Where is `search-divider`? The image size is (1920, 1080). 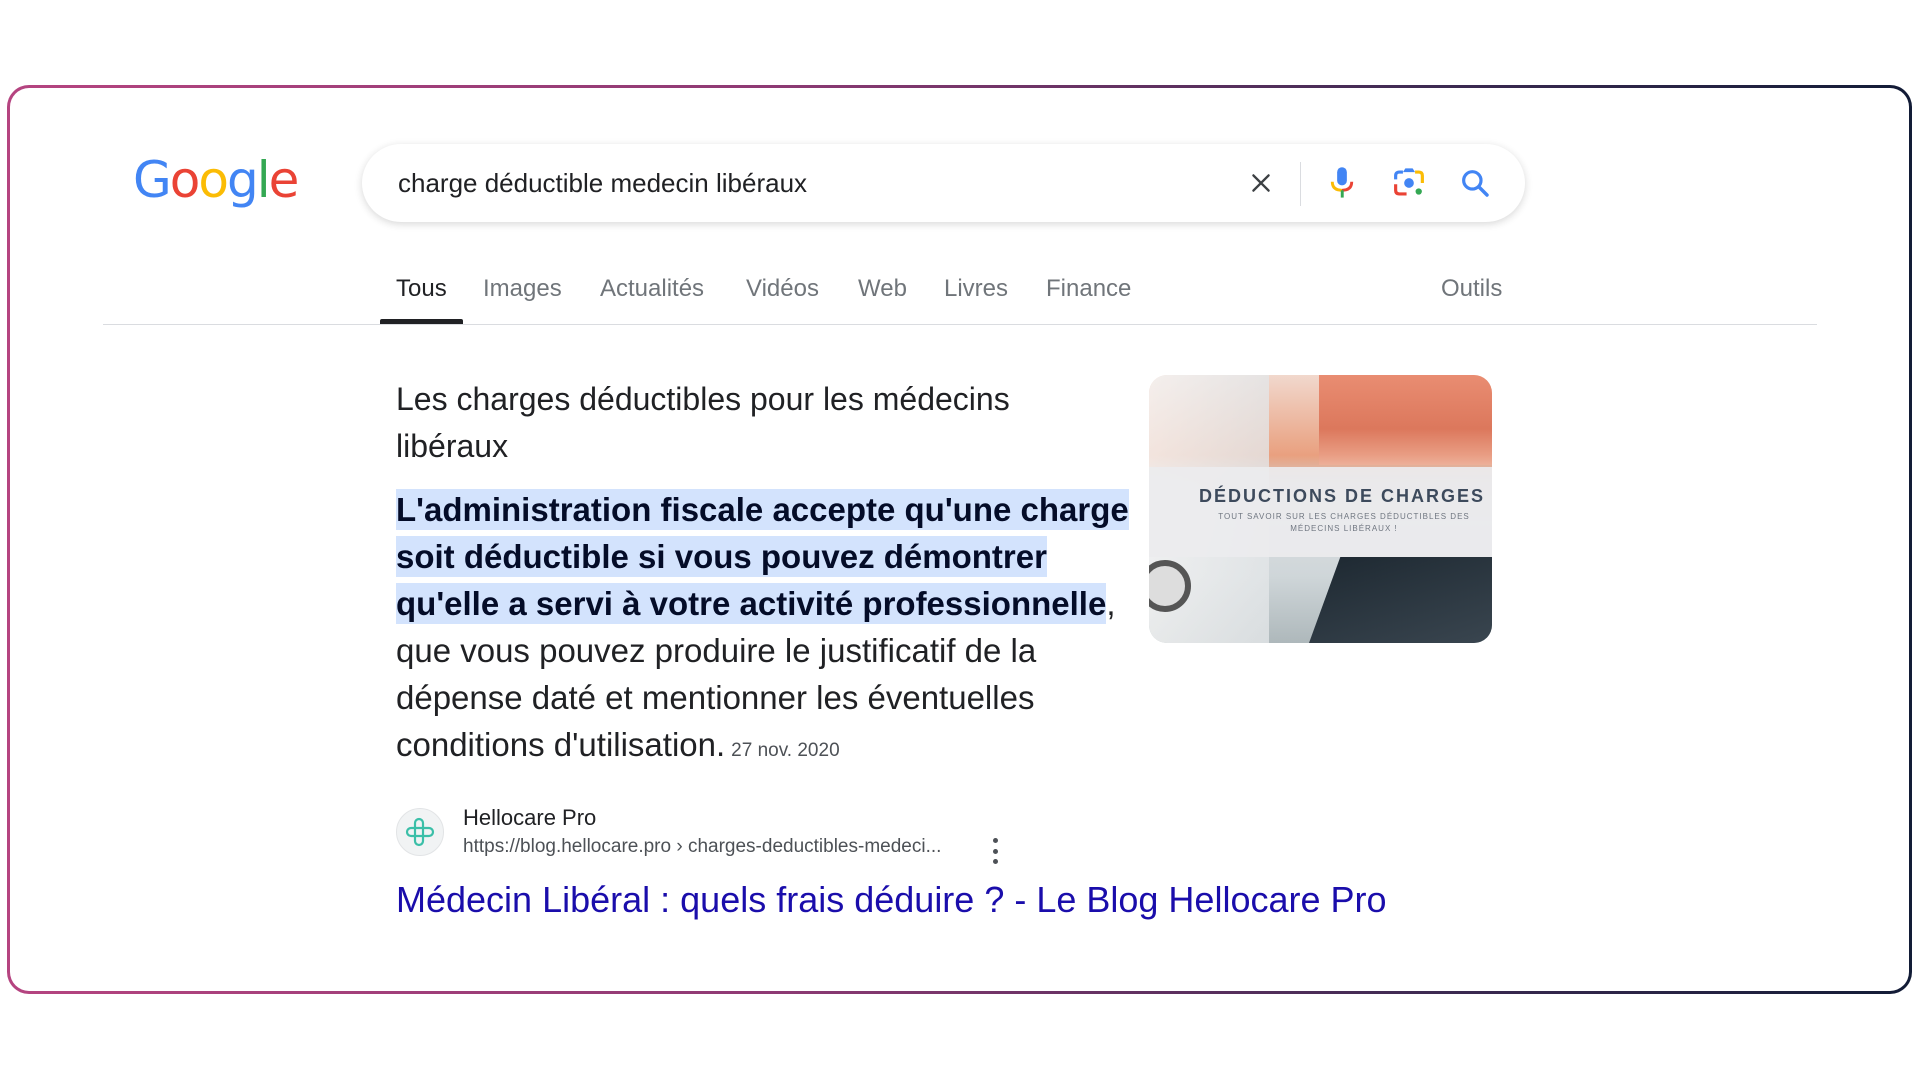 search-divider is located at coordinates (1300, 184).